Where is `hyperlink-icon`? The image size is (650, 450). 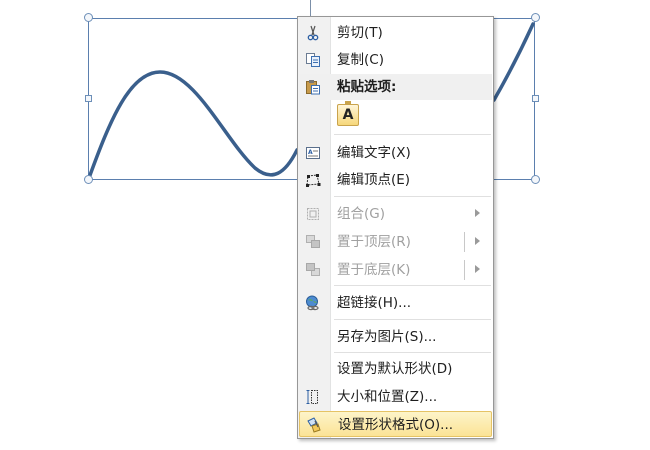 hyperlink-icon is located at coordinates (312, 303).